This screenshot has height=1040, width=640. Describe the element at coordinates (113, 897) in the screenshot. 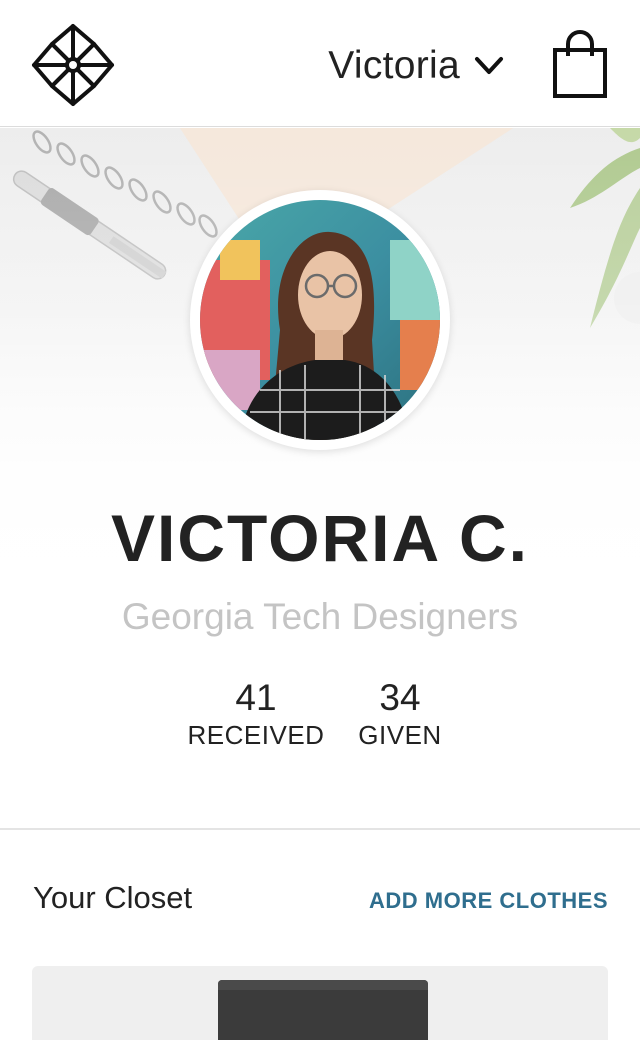

I see `closet-title: Your Closet` at that location.